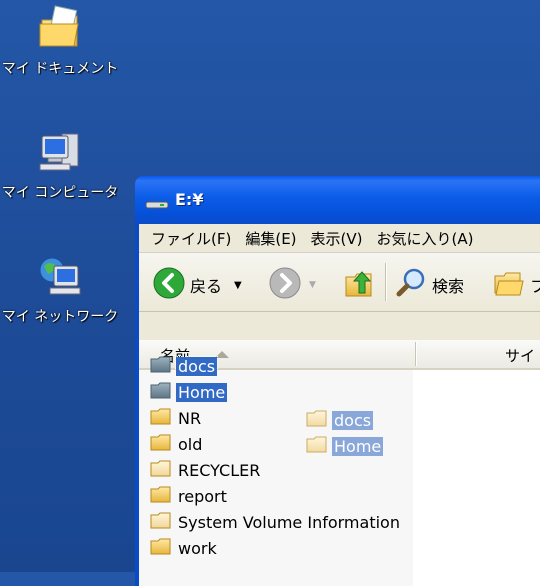 The width and height of the screenshot is (540, 586). What do you see at coordinates (337, 200) in the screenshot?
I see `title-bar: E:¥` at bounding box center [337, 200].